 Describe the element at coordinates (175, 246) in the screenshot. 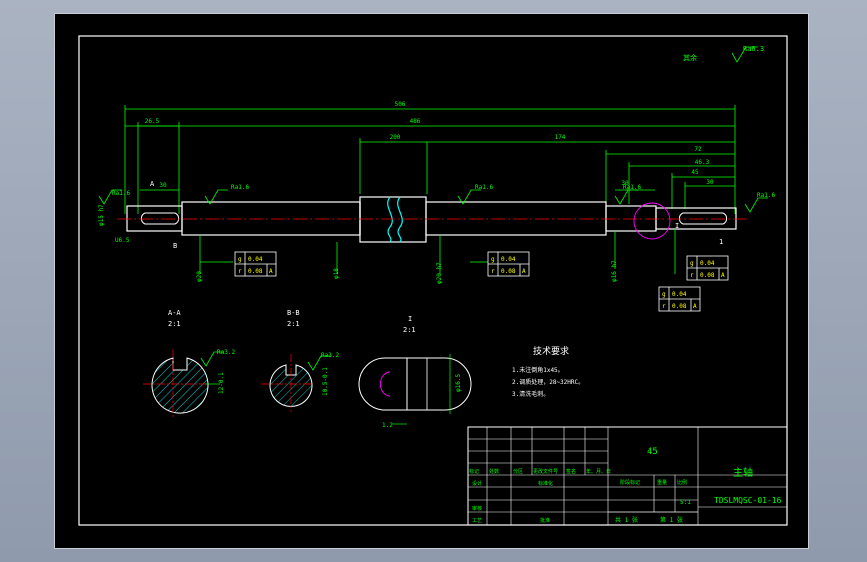

I see `section-b-mark: B` at that location.